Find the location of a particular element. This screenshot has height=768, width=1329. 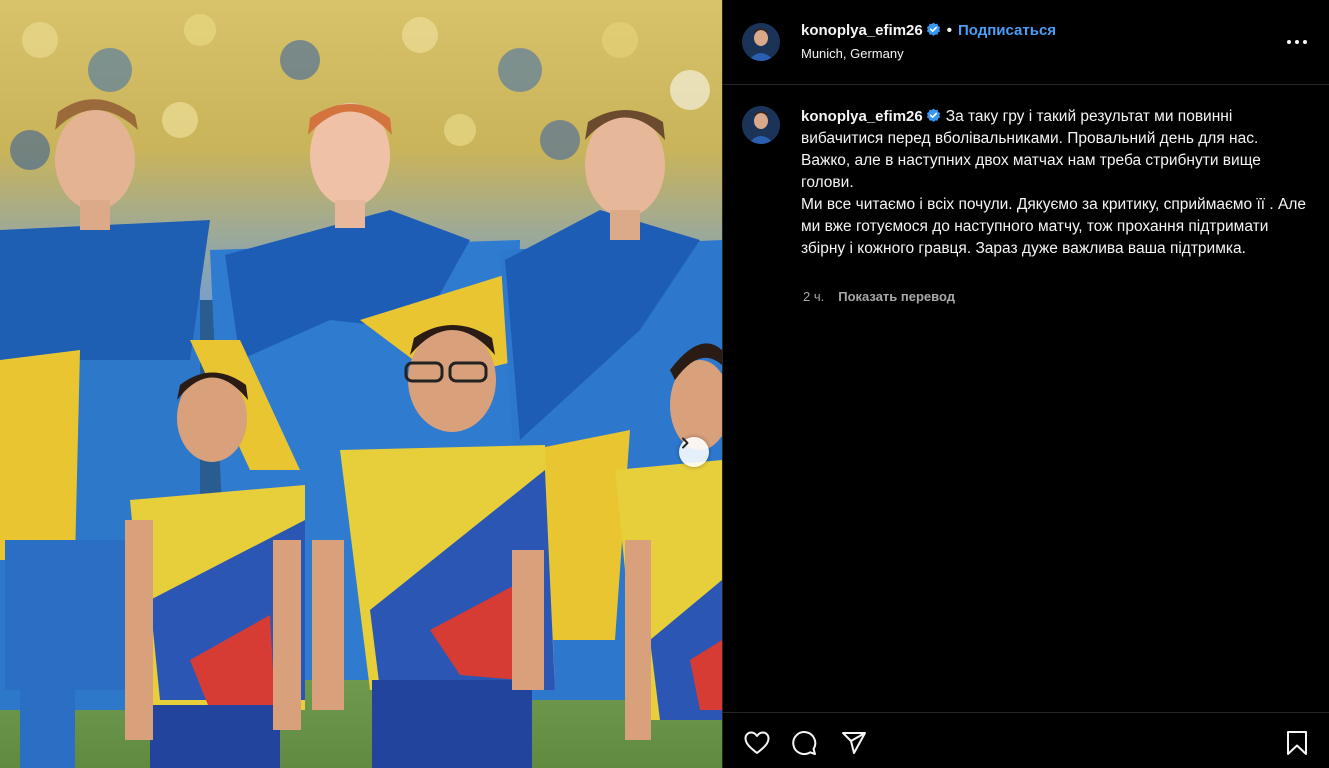

follow-button: Подписаться is located at coordinates (1007, 30).